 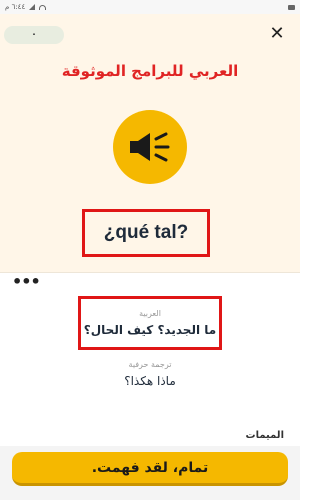 I want to click on status-icons: ٦:٤٤ م, so click(x=26, y=7).